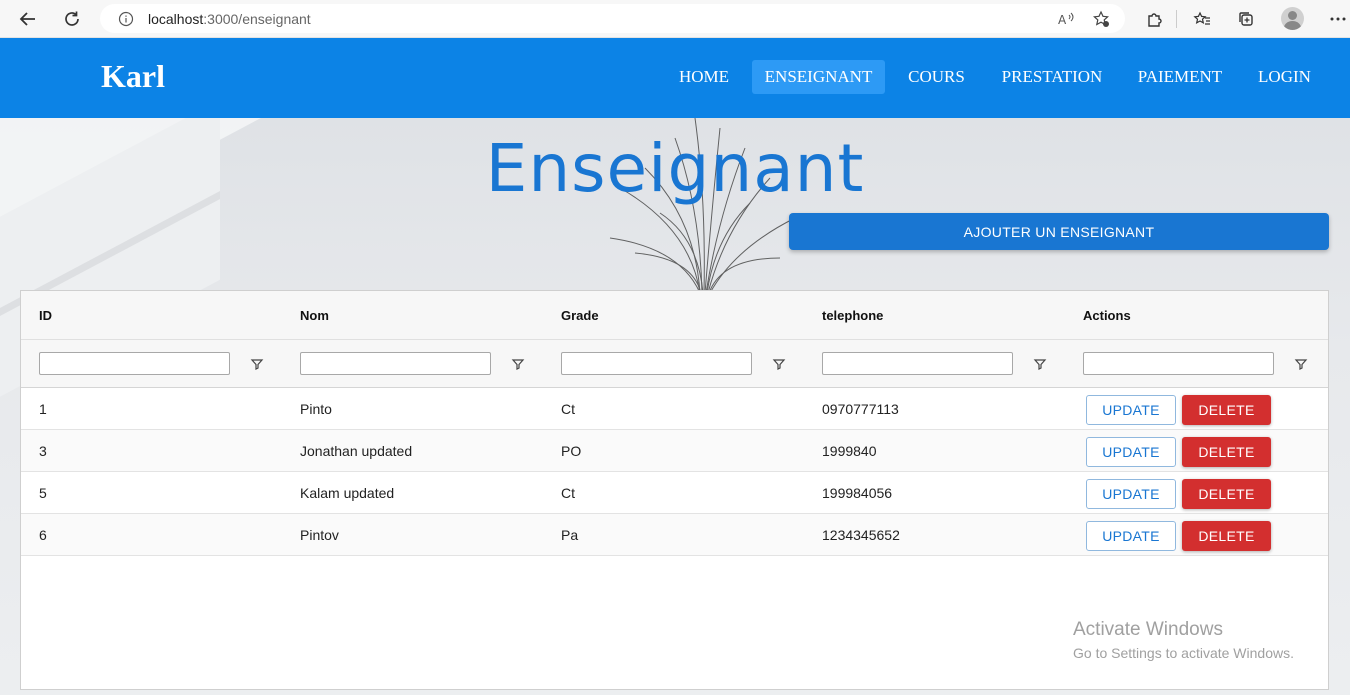 The image size is (1350, 695). I want to click on browser-toolbar: localhost:3000/enseignant A, so click(675, 19).